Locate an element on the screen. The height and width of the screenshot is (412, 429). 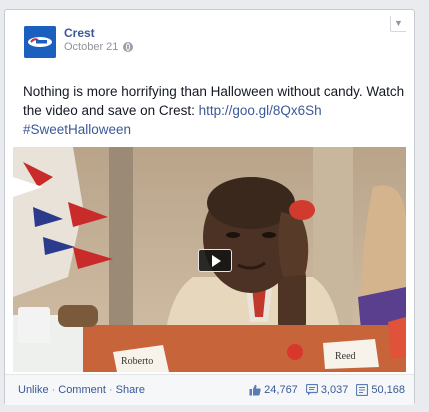
options-chevron-icon: ▼ is located at coordinates (398, 24).